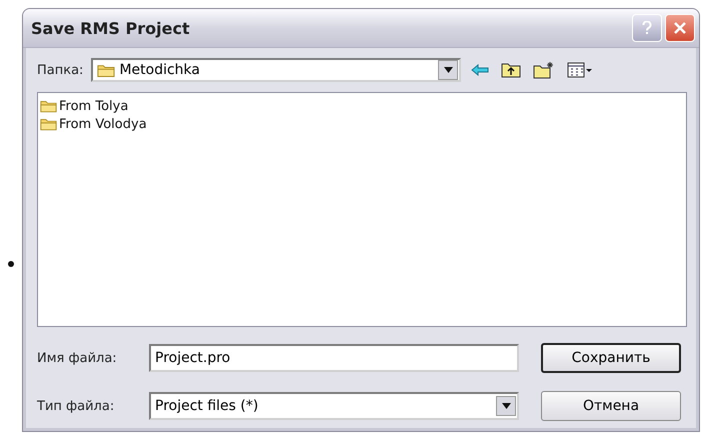 The height and width of the screenshot is (439, 702). What do you see at coordinates (580, 70) in the screenshot?
I see `view-icon` at bounding box center [580, 70].